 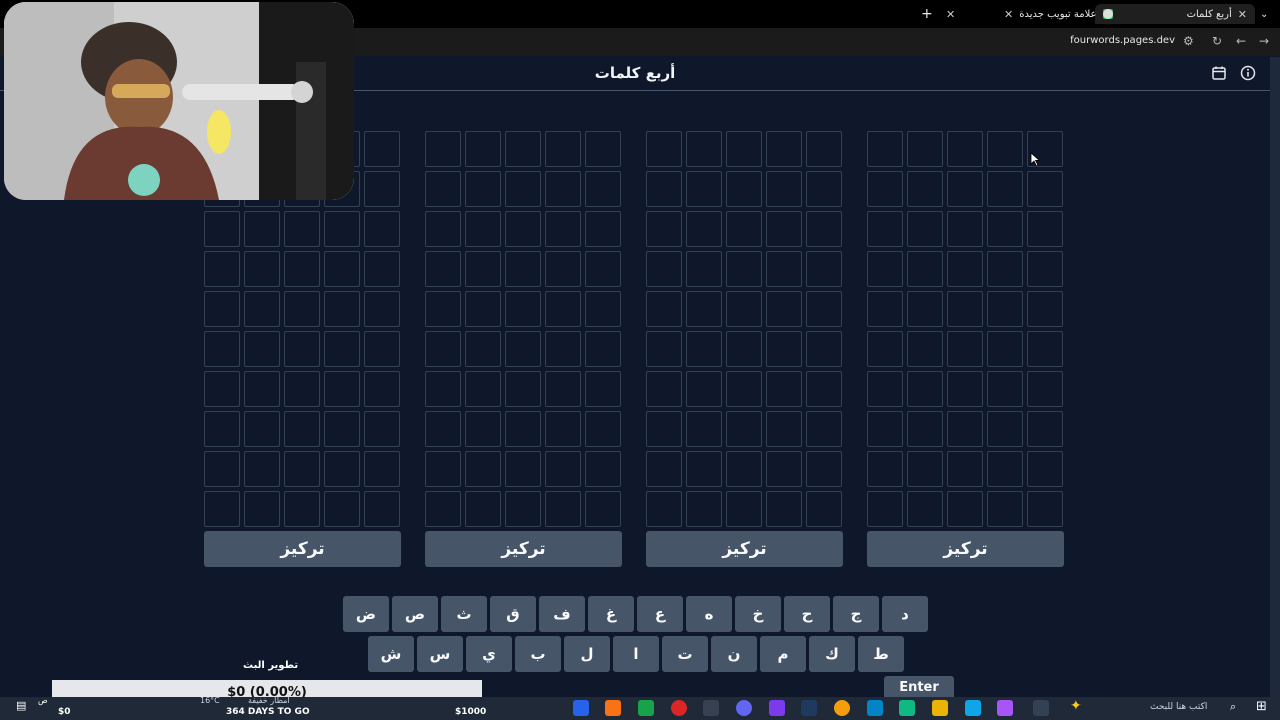 I want to click on key: ص, so click(x=415, y=614).